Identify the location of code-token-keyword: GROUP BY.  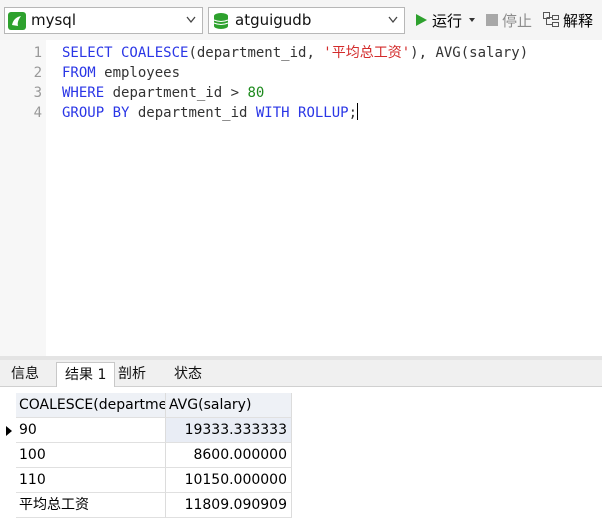
(96, 113).